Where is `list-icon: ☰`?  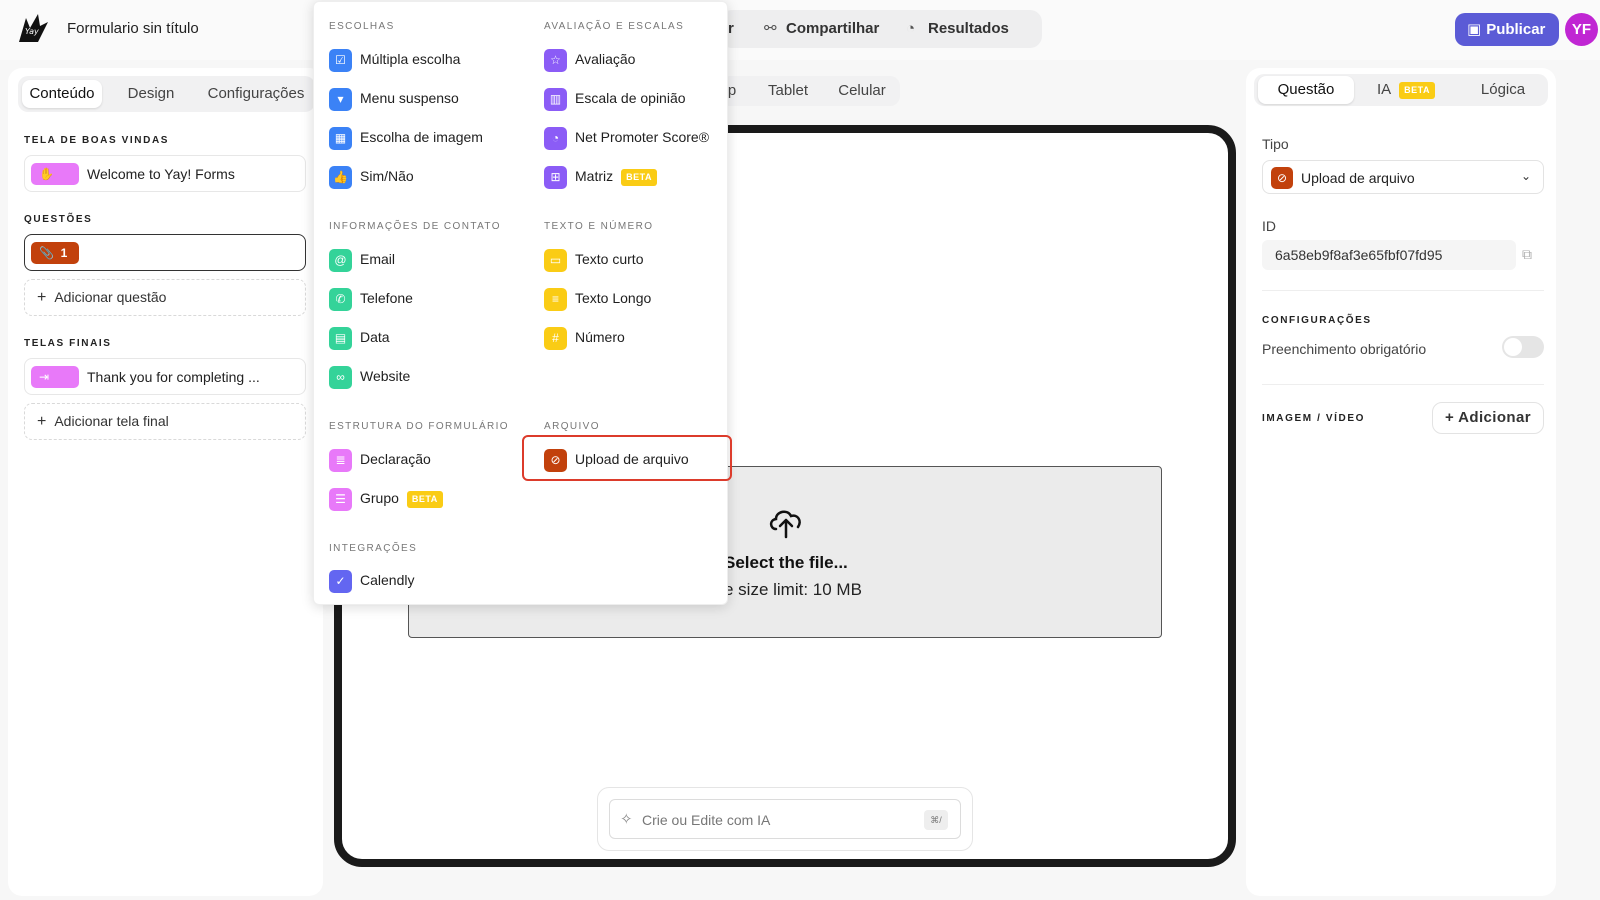
list-icon: ☰ is located at coordinates (340, 499).